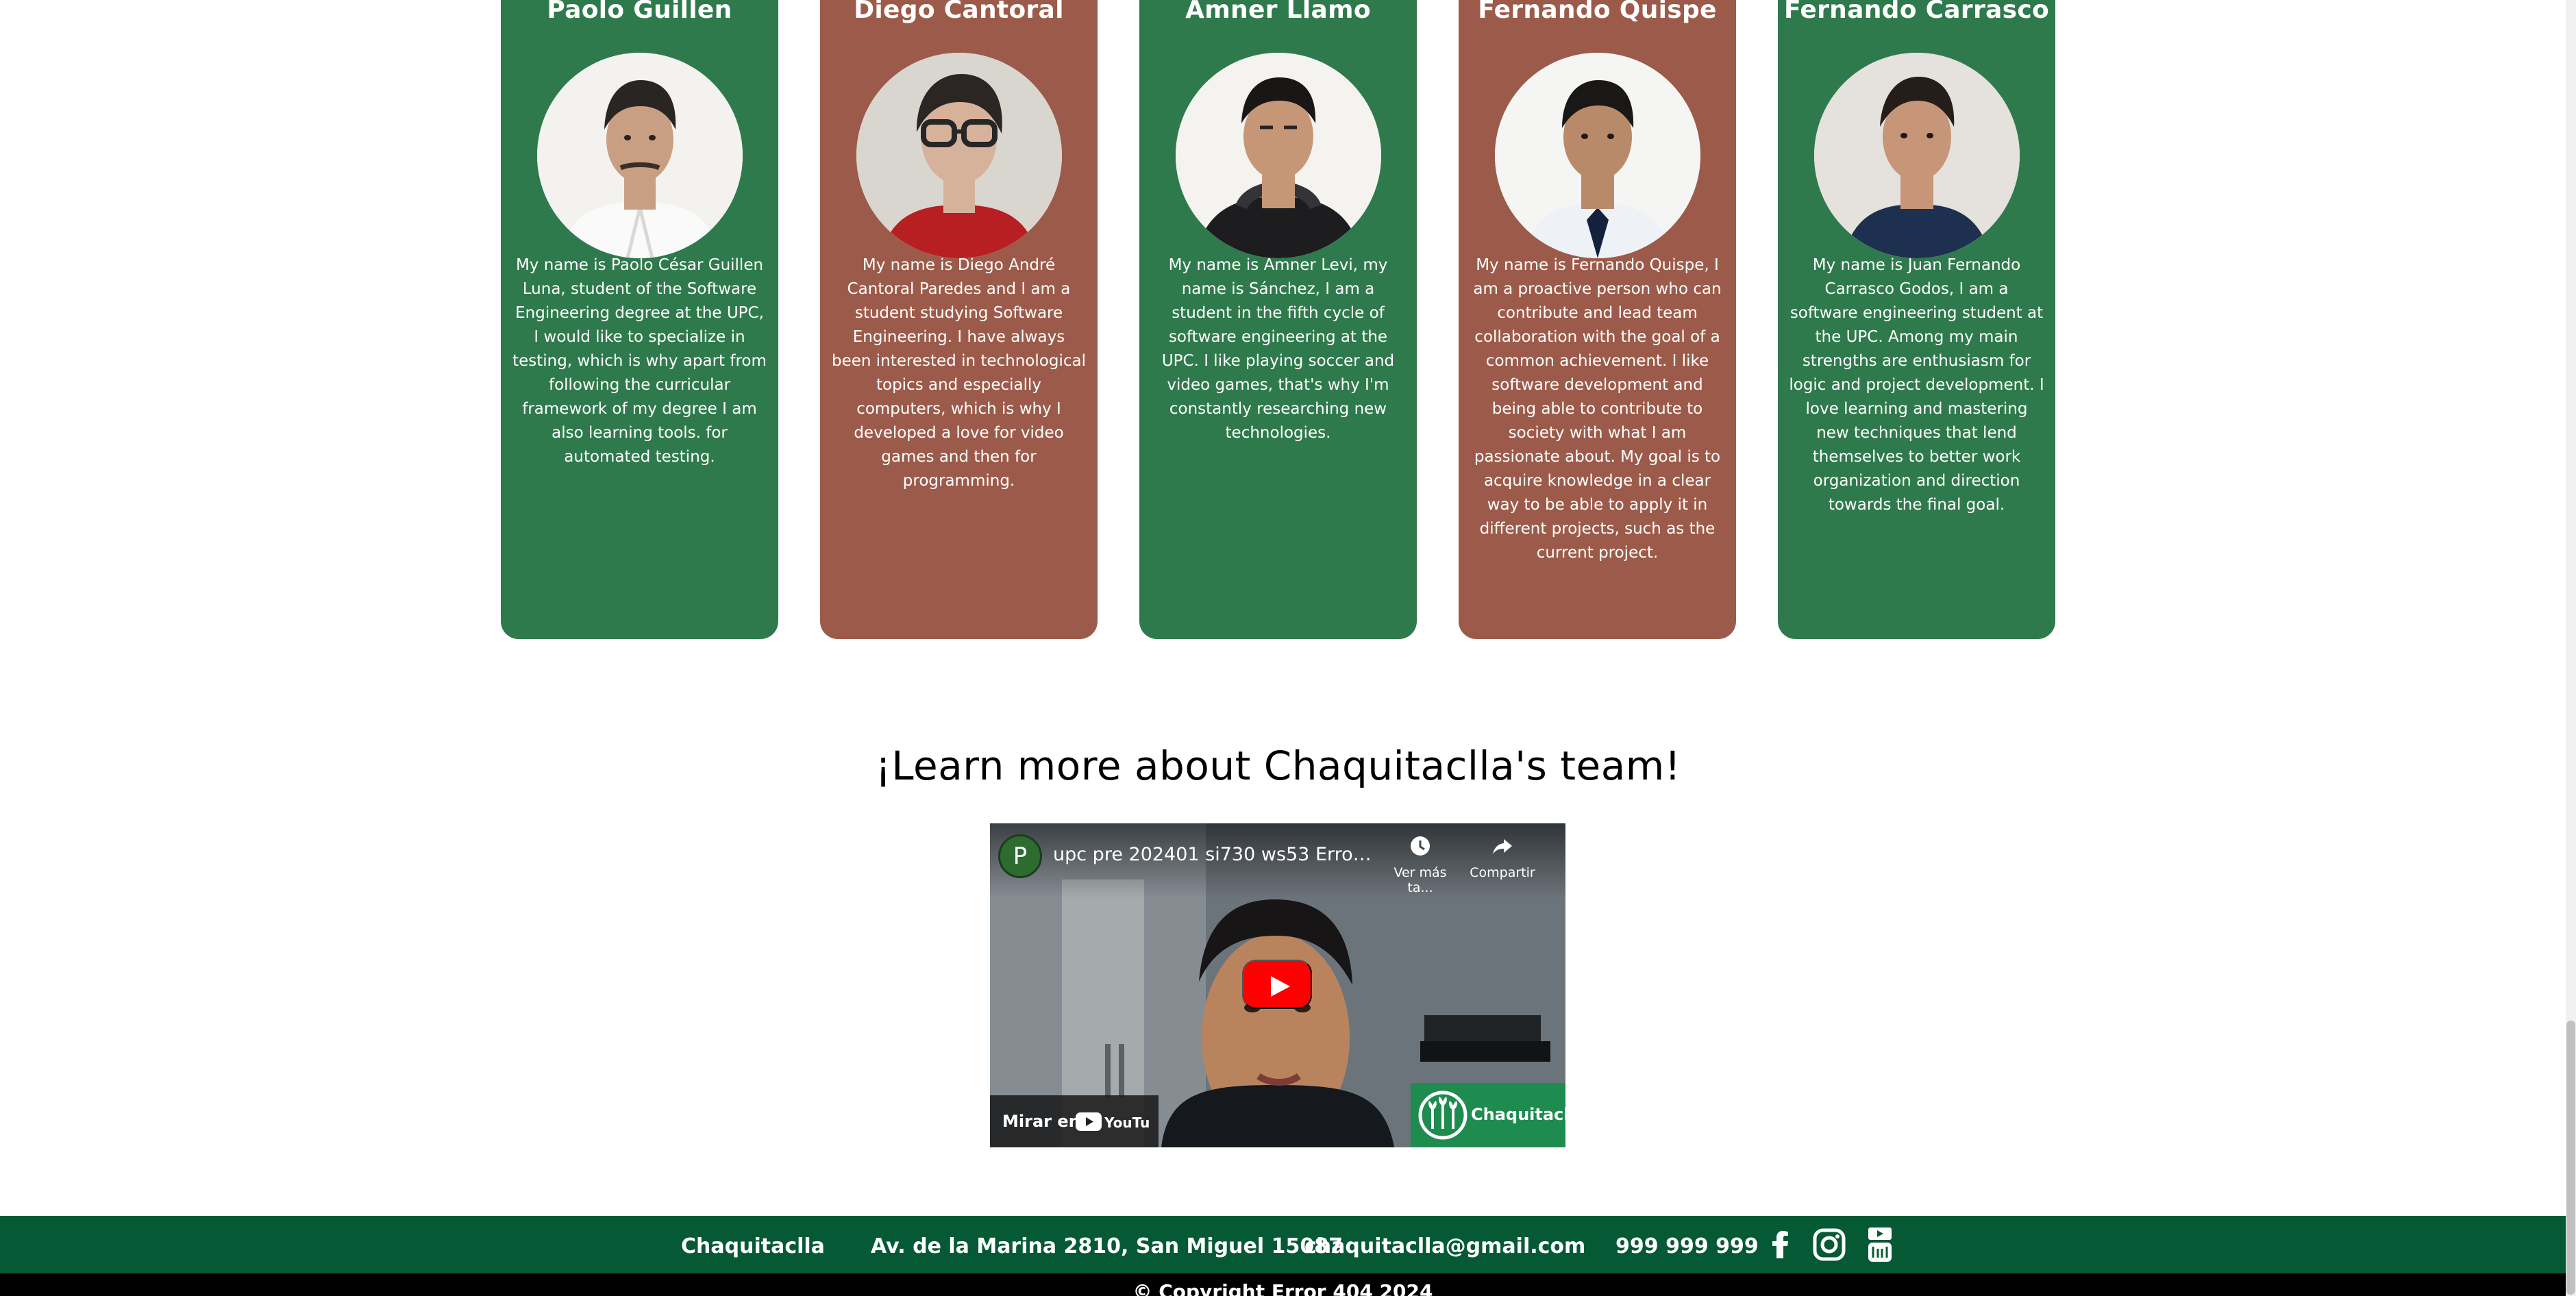 The image size is (2576, 1296). Describe the element at coordinates (1442, 1115) in the screenshot. I see `wheat-logo-icon` at that location.